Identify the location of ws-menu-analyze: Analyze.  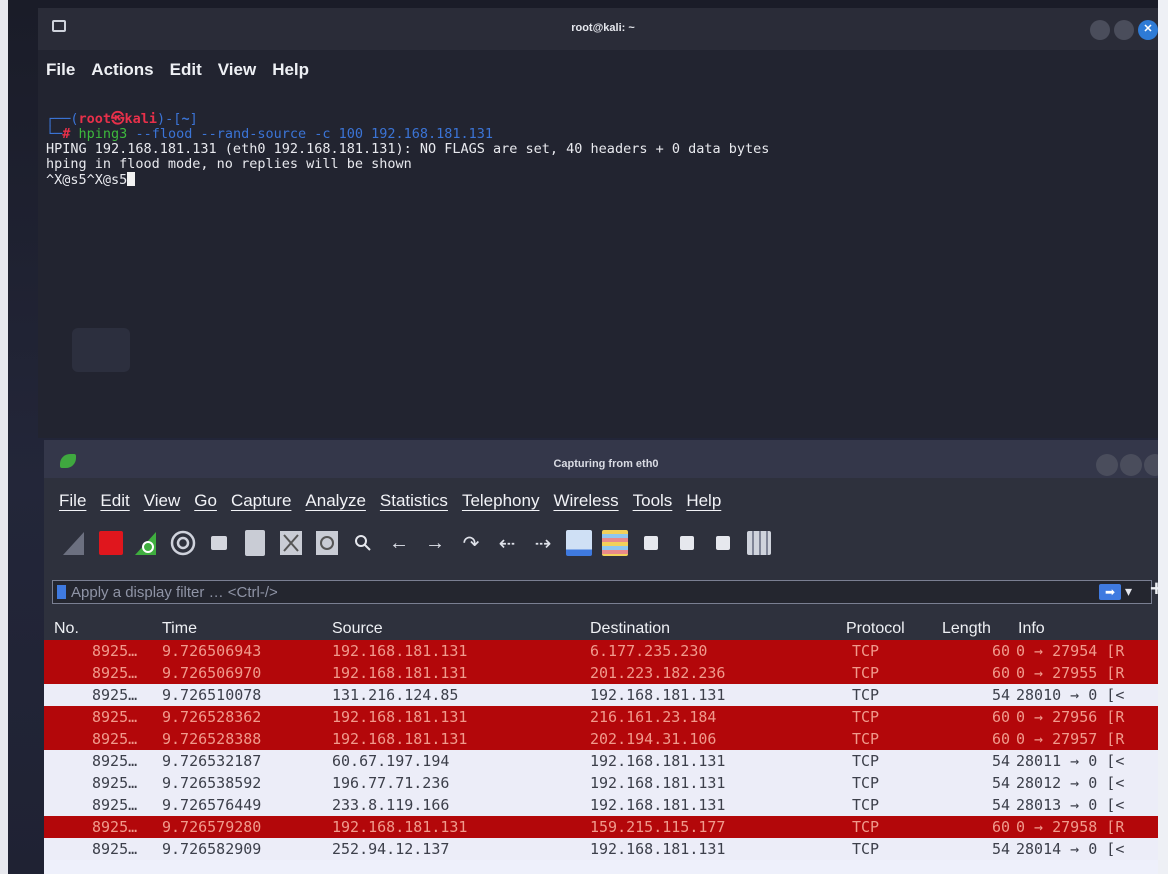
(335, 501).